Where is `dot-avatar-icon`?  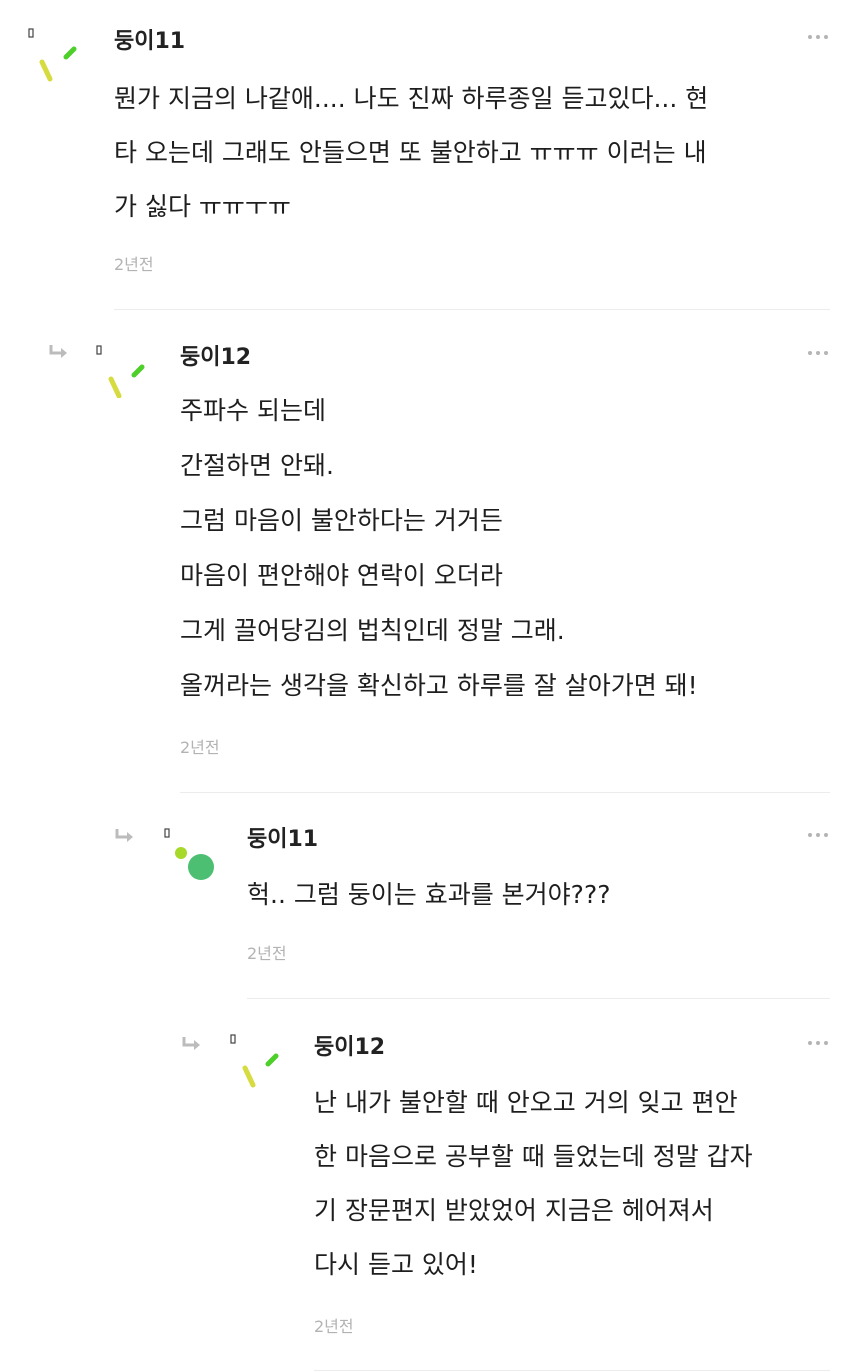 dot-avatar-icon is located at coordinates (189, 854).